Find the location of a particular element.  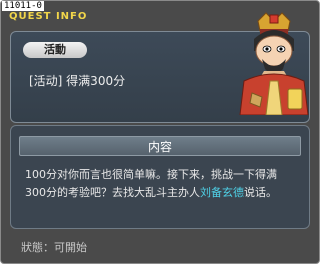

quest-status: 狀態：可開始 is located at coordinates (54, 247).